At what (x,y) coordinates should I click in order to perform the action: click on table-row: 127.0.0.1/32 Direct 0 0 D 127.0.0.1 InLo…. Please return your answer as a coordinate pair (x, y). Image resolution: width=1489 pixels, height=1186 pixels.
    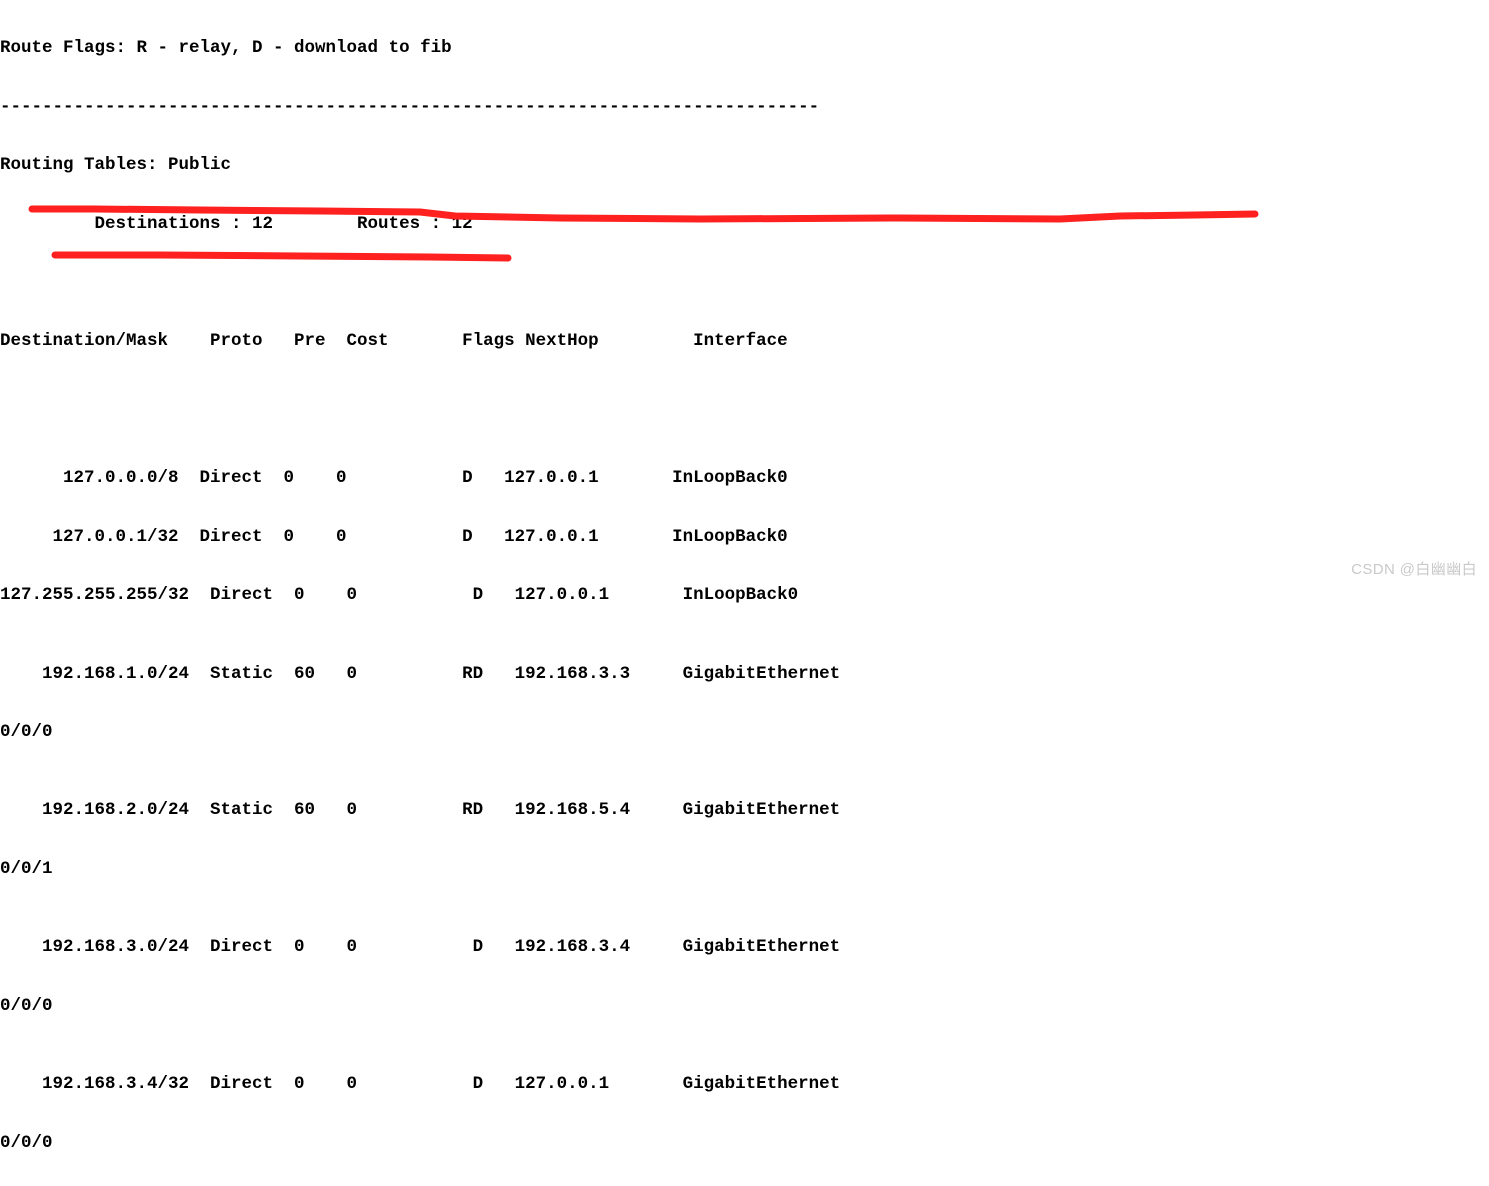
    Looking at the image, I should click on (394, 536).